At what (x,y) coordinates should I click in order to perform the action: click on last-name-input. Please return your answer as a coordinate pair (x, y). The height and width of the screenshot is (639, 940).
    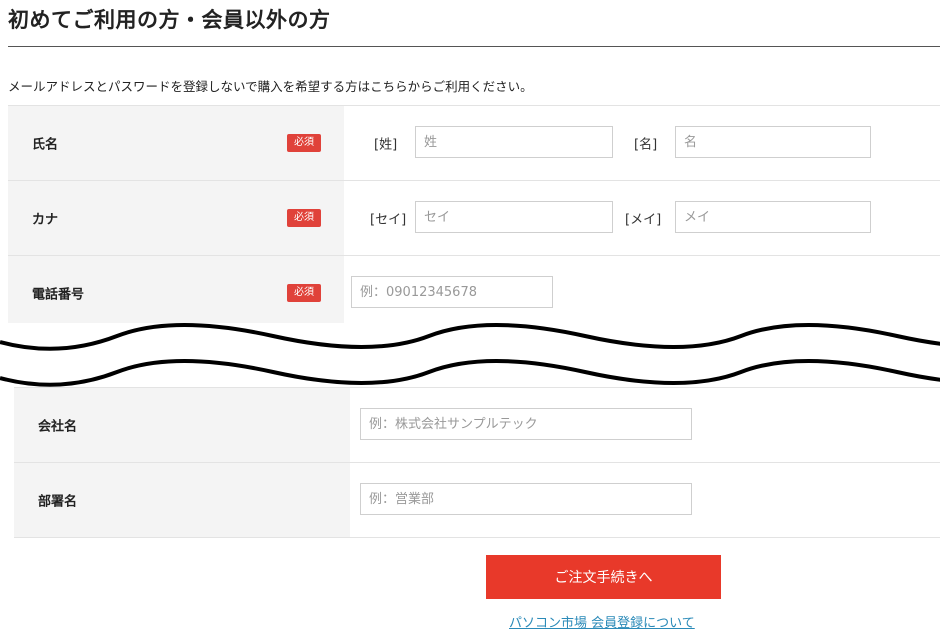
    Looking at the image, I should click on (514, 142).